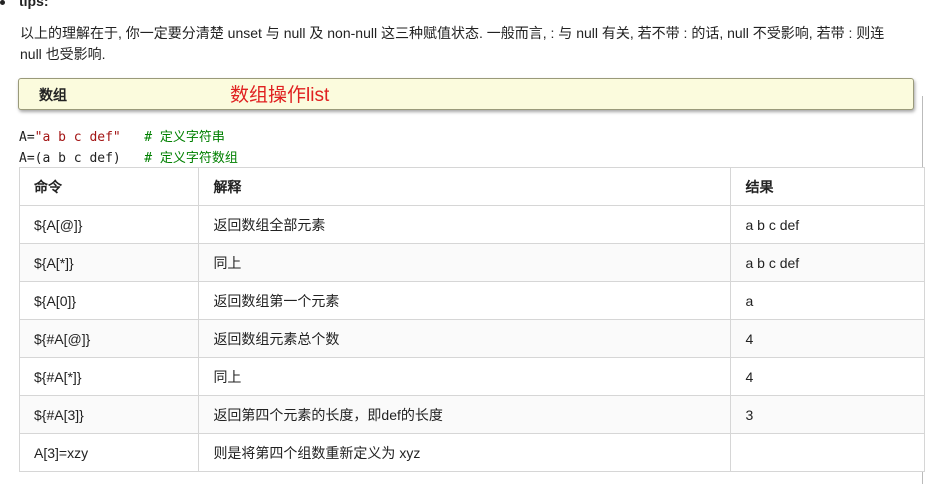  What do you see at coordinates (827, 186) in the screenshot?
I see `header-result: 结果` at bounding box center [827, 186].